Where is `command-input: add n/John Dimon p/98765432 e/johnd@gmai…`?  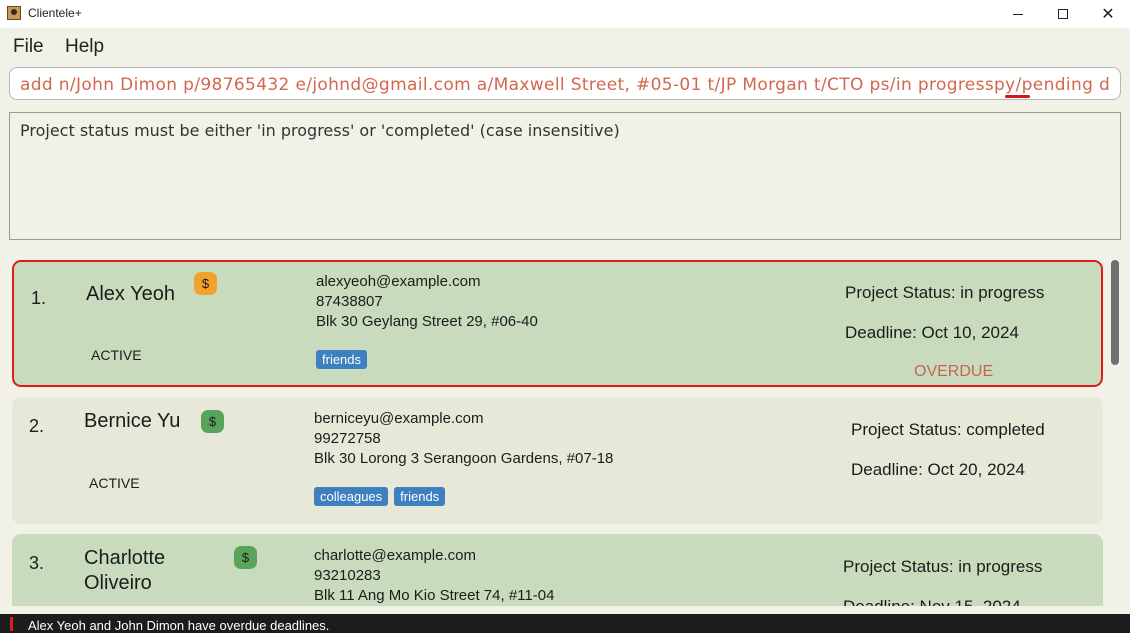
command-input: add n/John Dimon p/98765432 e/johnd@gmai… is located at coordinates (565, 83).